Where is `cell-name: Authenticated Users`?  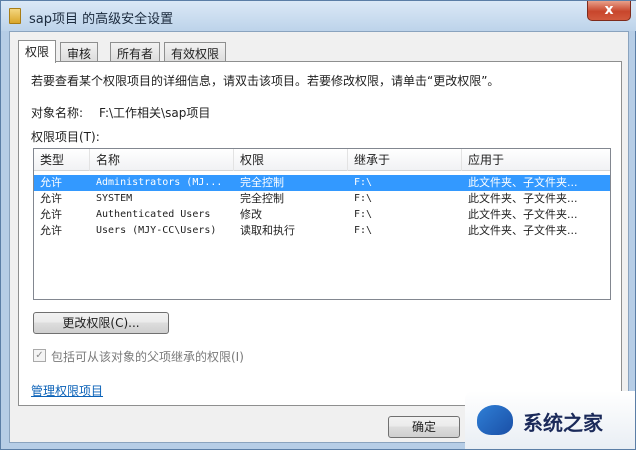
cell-name: Authenticated Users is located at coordinates (153, 214).